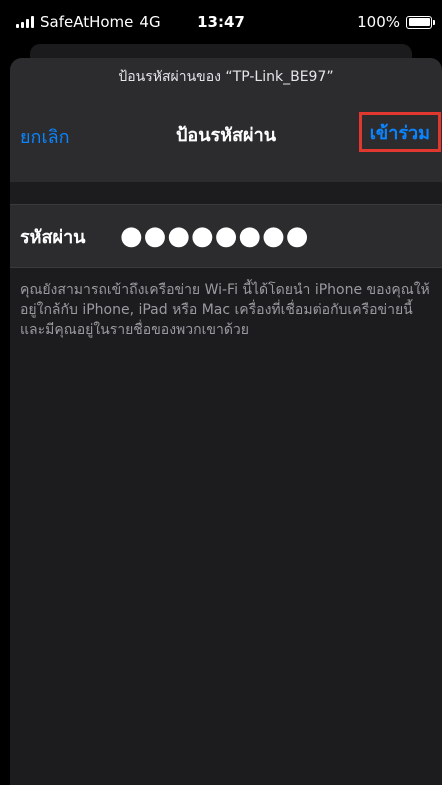 The height and width of the screenshot is (785, 442). I want to click on password-input: ●●●●●●●●, so click(215, 236).